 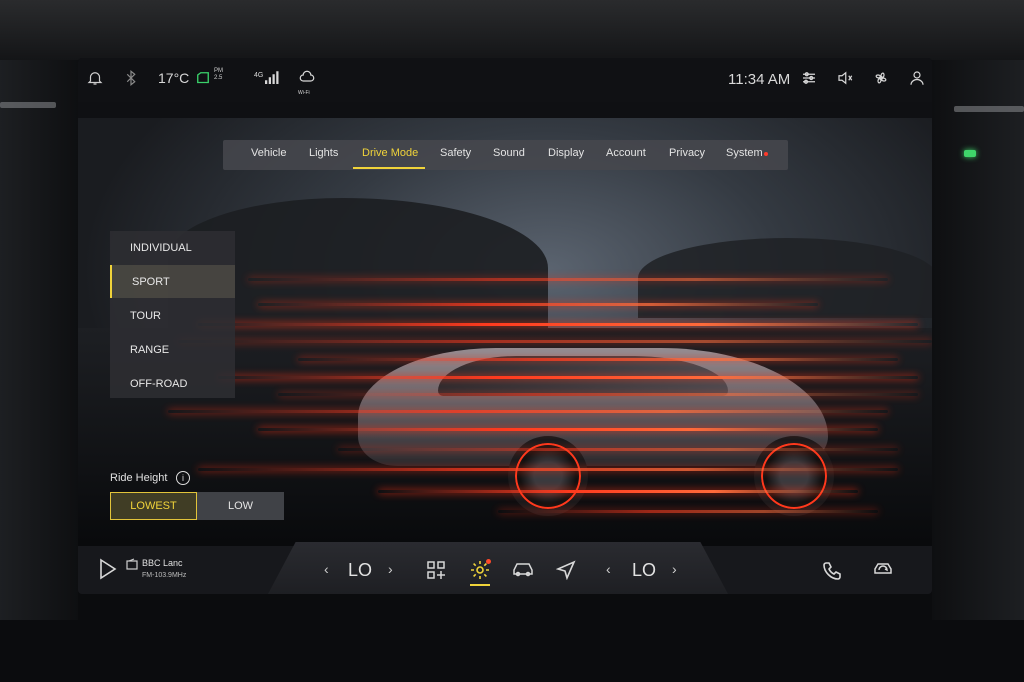 I want to click on climate-left-temp: LO, so click(x=360, y=570).